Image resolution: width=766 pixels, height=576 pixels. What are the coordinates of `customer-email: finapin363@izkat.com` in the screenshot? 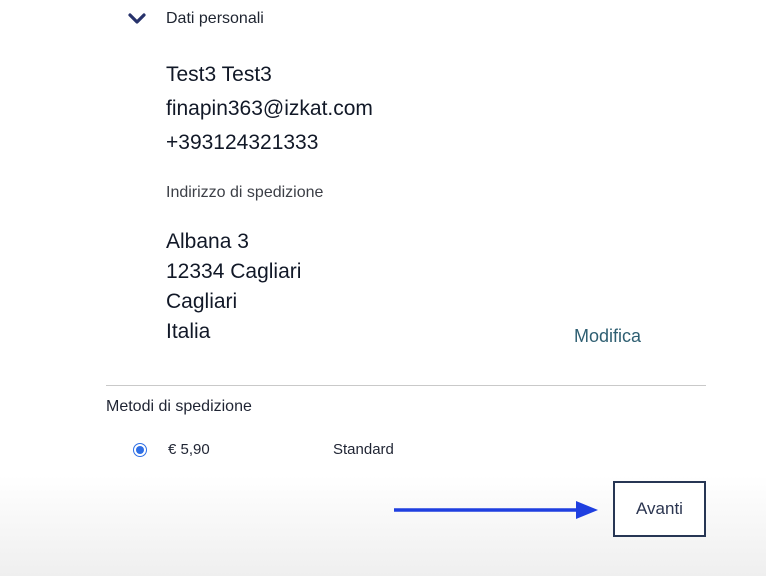 It's located at (269, 108).